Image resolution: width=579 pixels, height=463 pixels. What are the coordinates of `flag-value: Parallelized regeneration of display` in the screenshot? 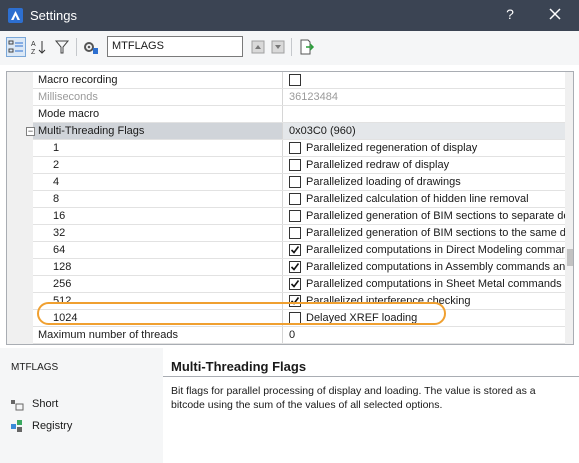 It's located at (424, 148).